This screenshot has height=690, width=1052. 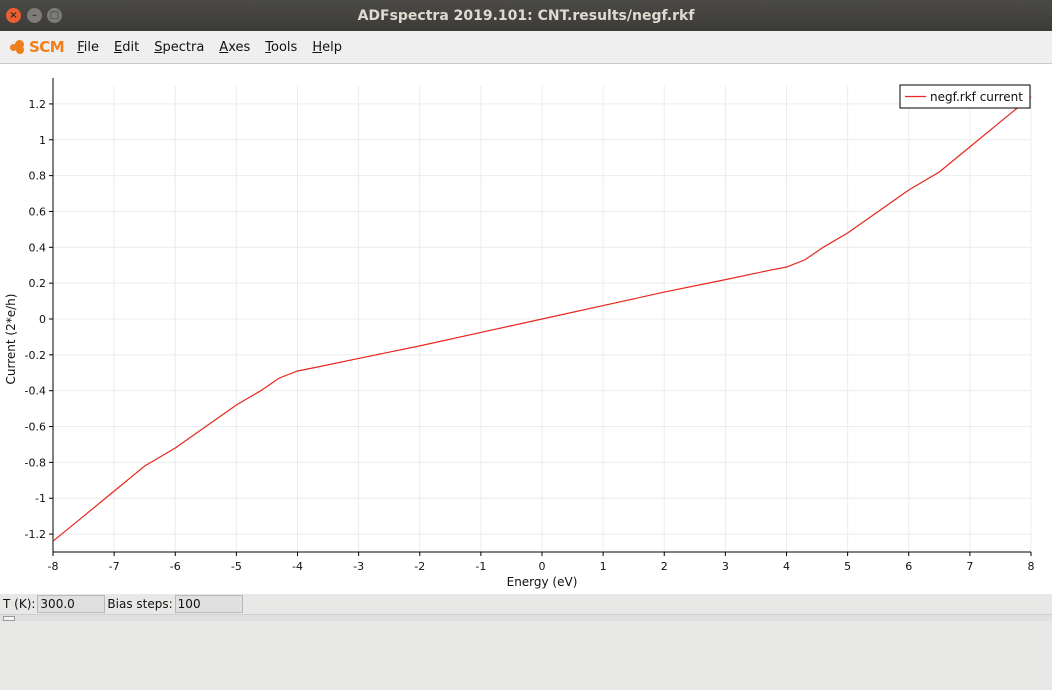 What do you see at coordinates (53, 566) in the screenshot?
I see `x-tick-label: -8` at bounding box center [53, 566].